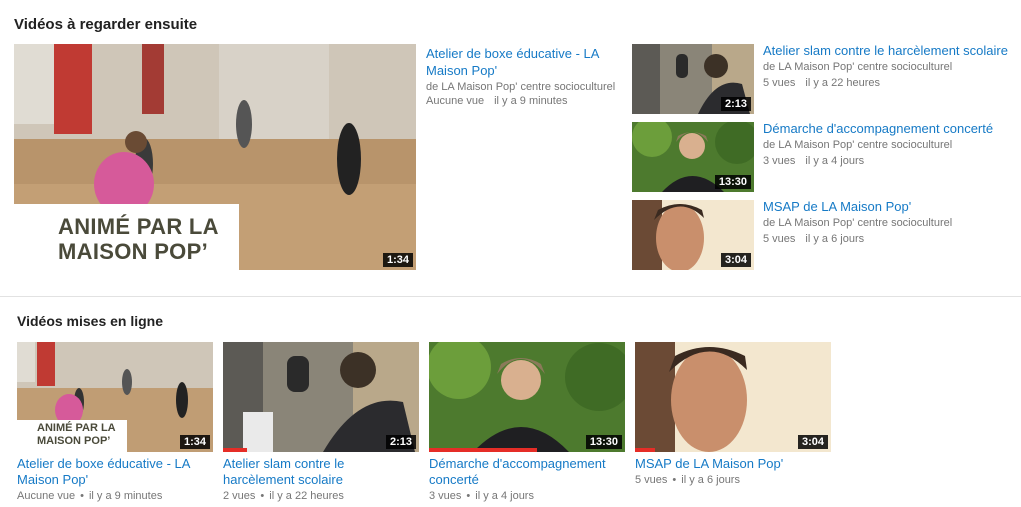  I want to click on upload-video-meta: 3 vues • il y a 4 jours, so click(481, 496).